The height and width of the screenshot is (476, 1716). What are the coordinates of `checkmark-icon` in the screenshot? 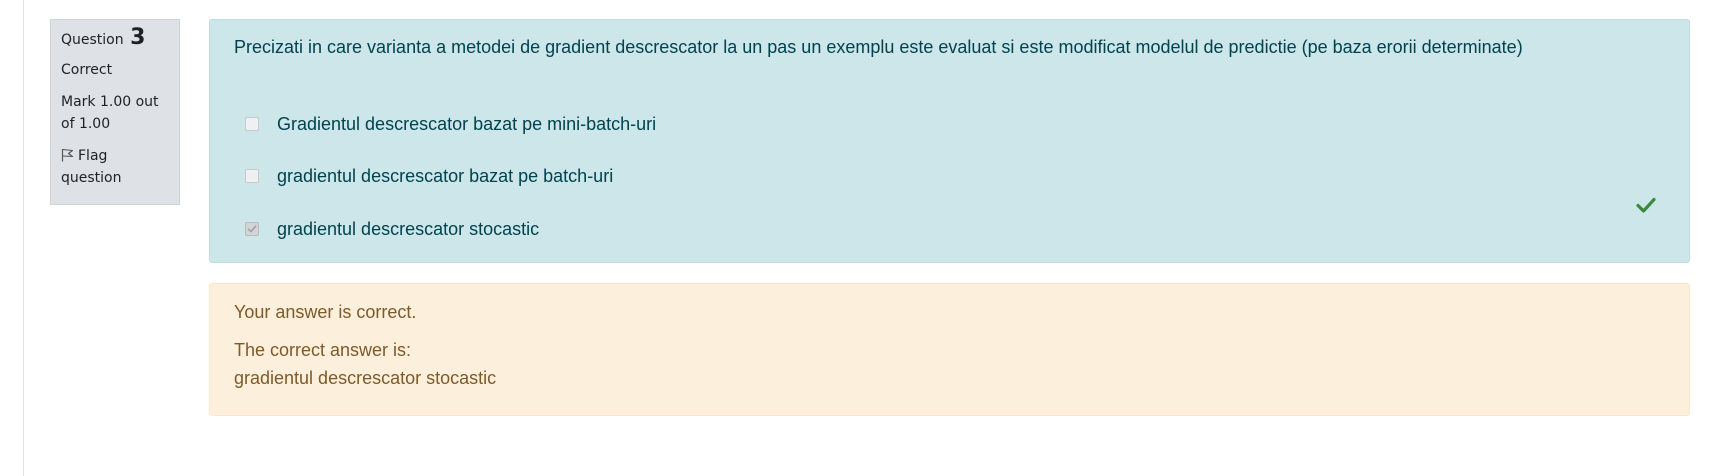 It's located at (252, 229).